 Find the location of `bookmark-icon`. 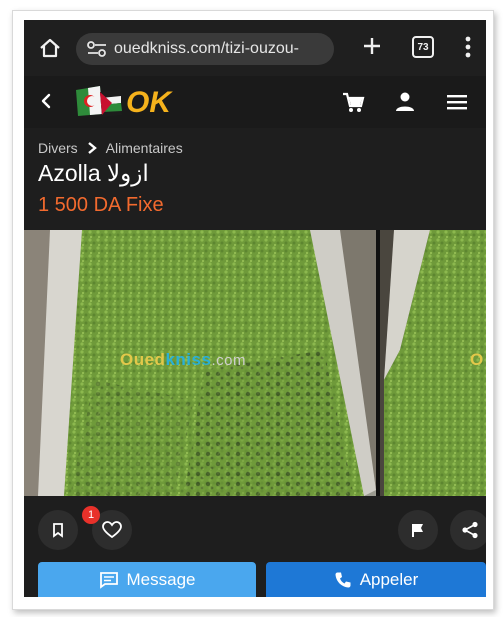

bookmark-icon is located at coordinates (58, 530).